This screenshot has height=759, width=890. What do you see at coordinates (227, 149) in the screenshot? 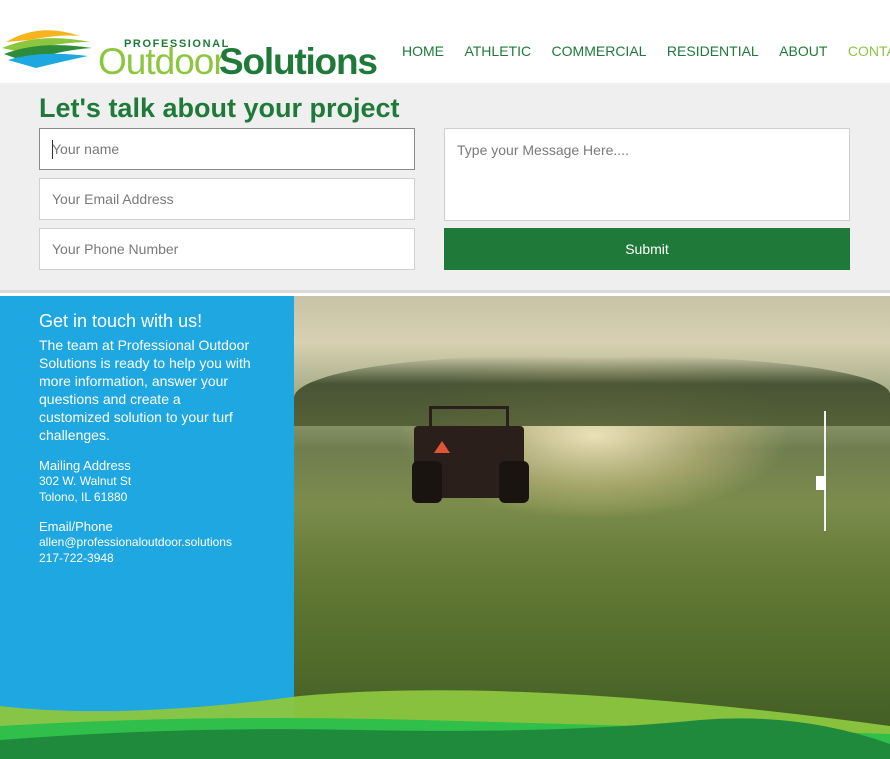
I see `name-input: Your name` at bounding box center [227, 149].